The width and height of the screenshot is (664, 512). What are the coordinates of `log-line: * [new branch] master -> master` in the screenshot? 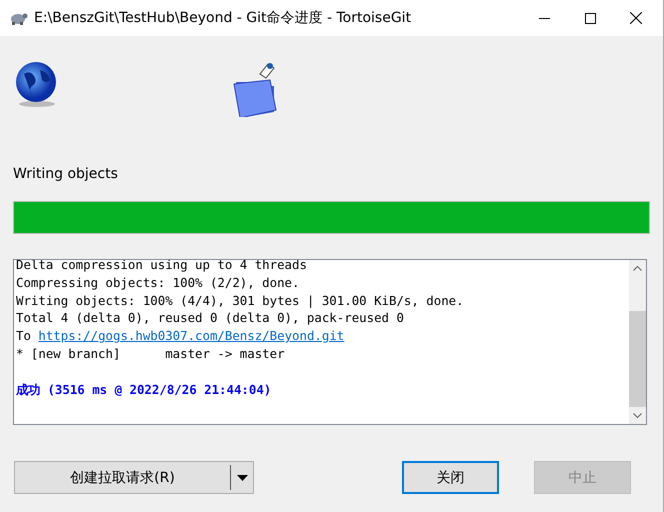 It's located at (150, 353).